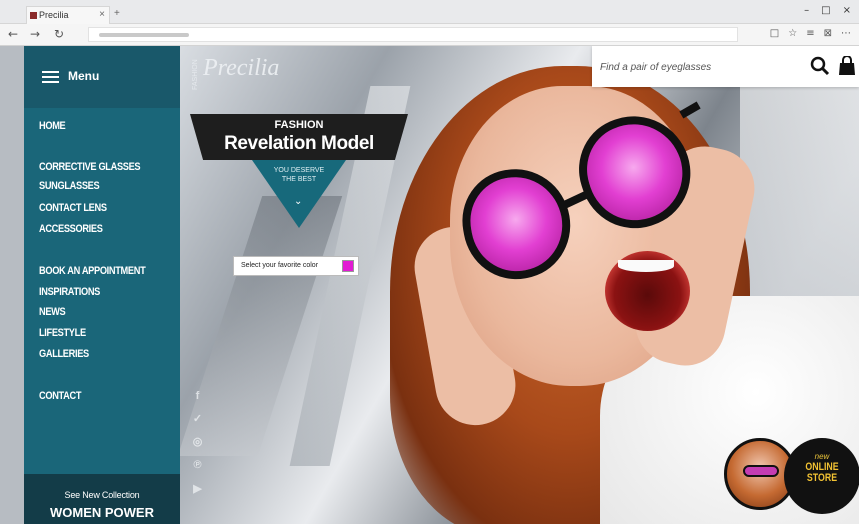 The height and width of the screenshot is (524, 859). What do you see at coordinates (197, 442) in the screenshot?
I see `instagram-icon: ◎` at bounding box center [197, 442].